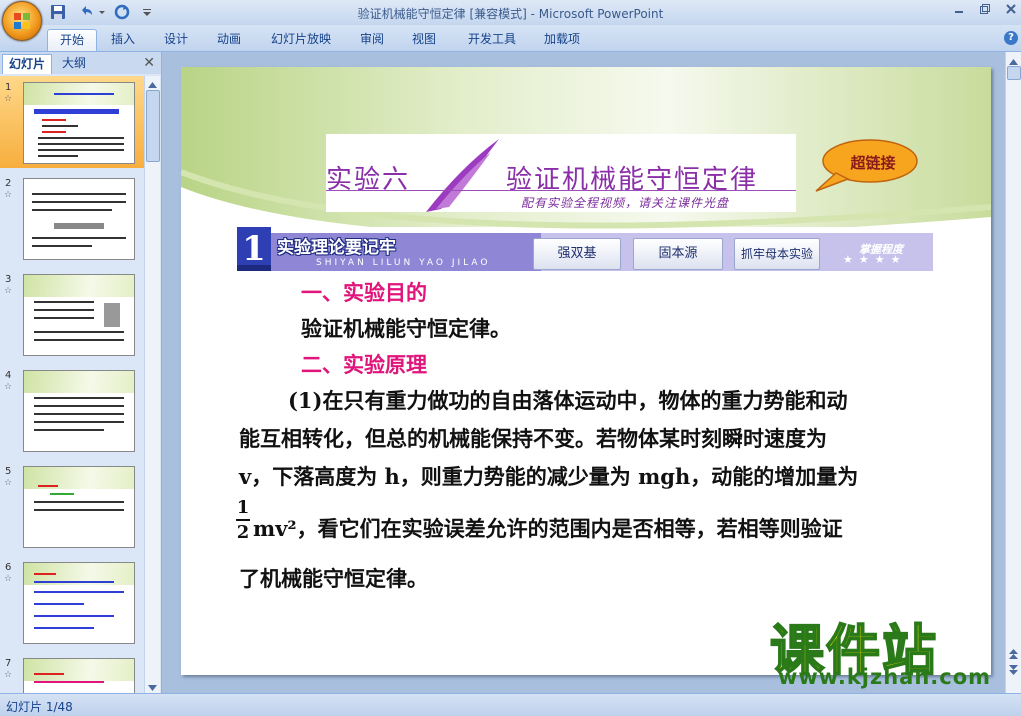 The height and width of the screenshot is (716, 1021). Describe the element at coordinates (492, 39) in the screenshot. I see `tab-developer: 开发工具` at that location.